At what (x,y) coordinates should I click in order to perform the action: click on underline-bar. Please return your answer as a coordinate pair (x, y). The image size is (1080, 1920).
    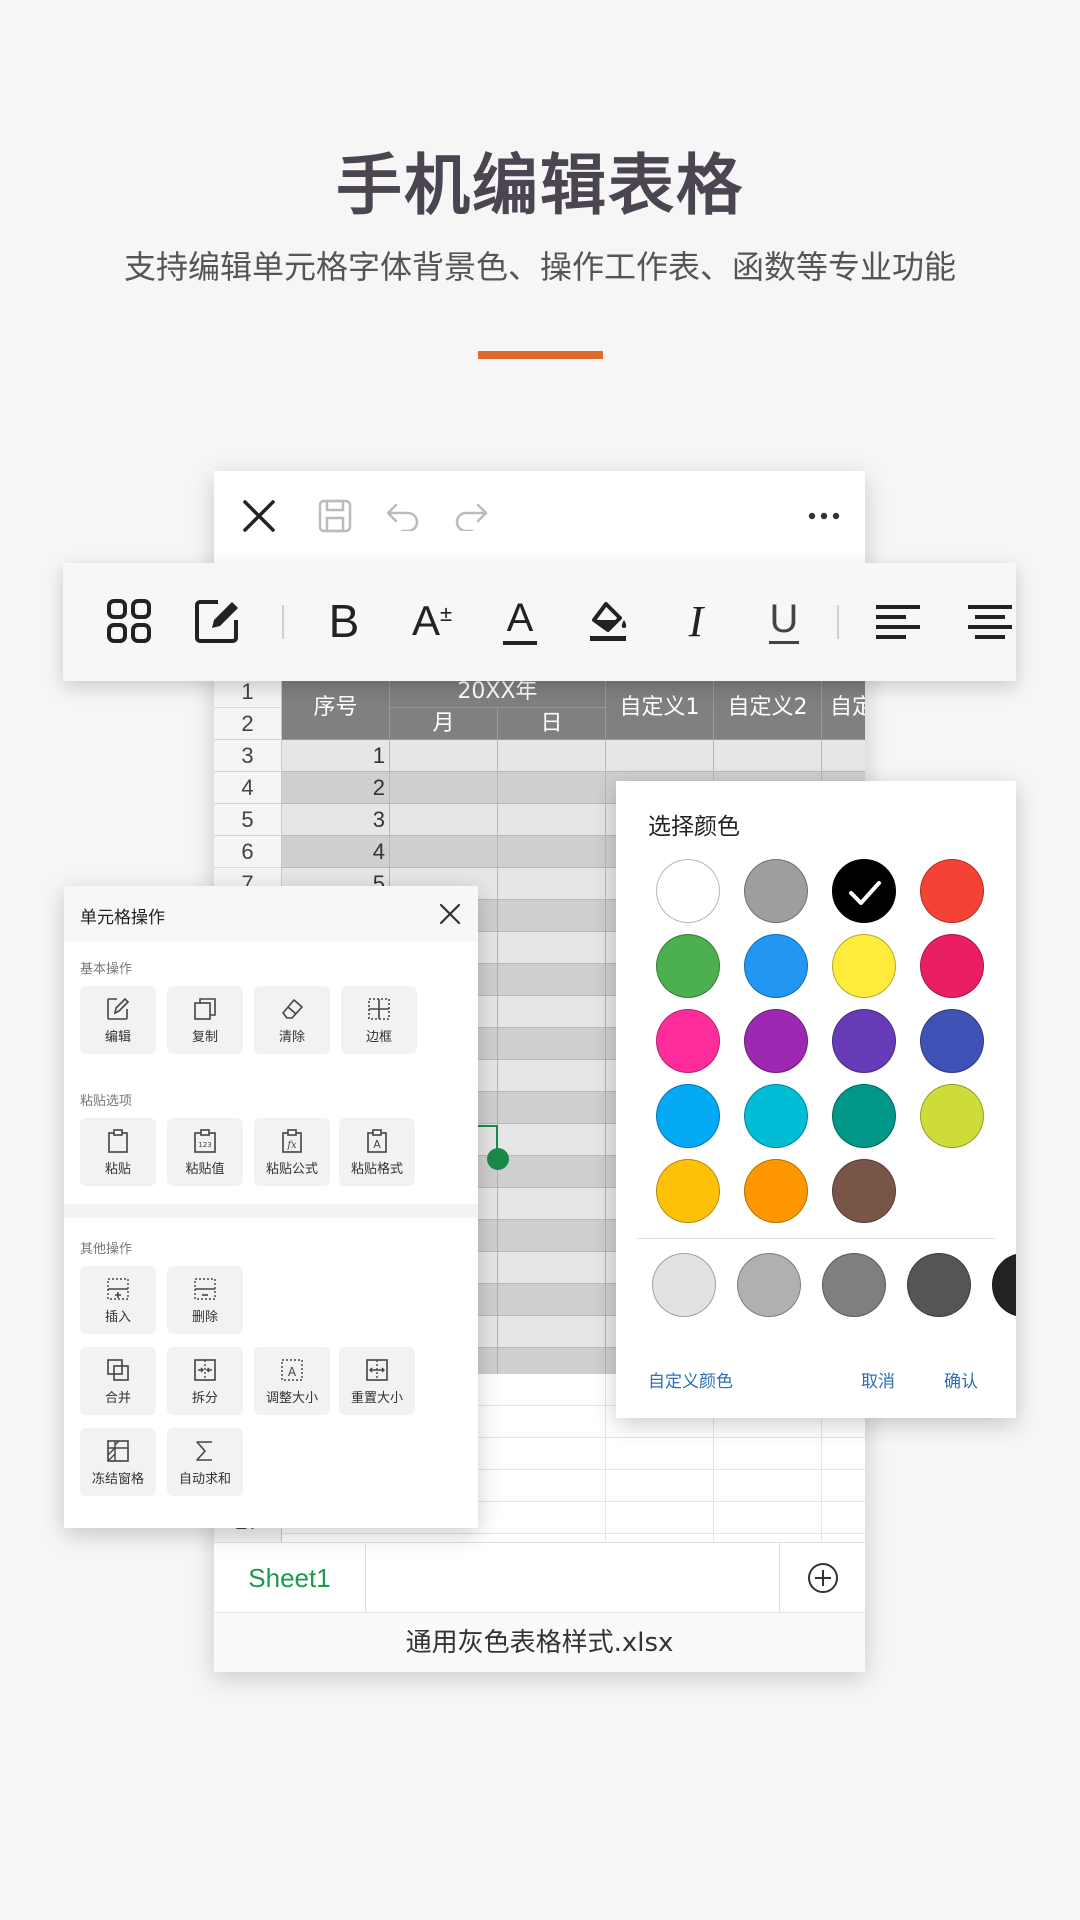
    Looking at the image, I should click on (784, 642).